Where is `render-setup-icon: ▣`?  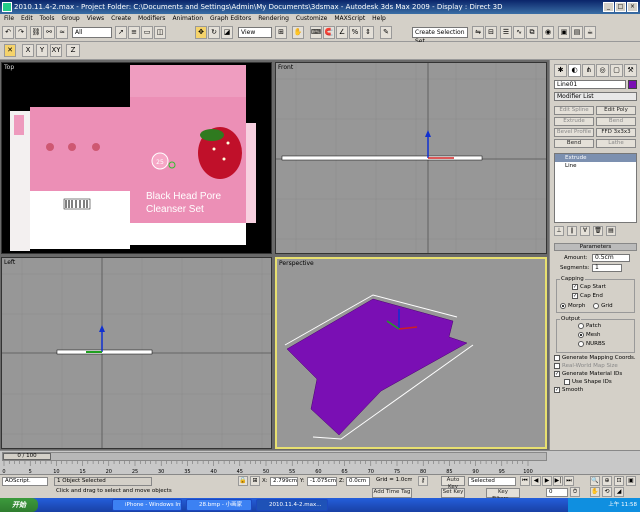
render-setup-icon: ▣ is located at coordinates (564, 32).